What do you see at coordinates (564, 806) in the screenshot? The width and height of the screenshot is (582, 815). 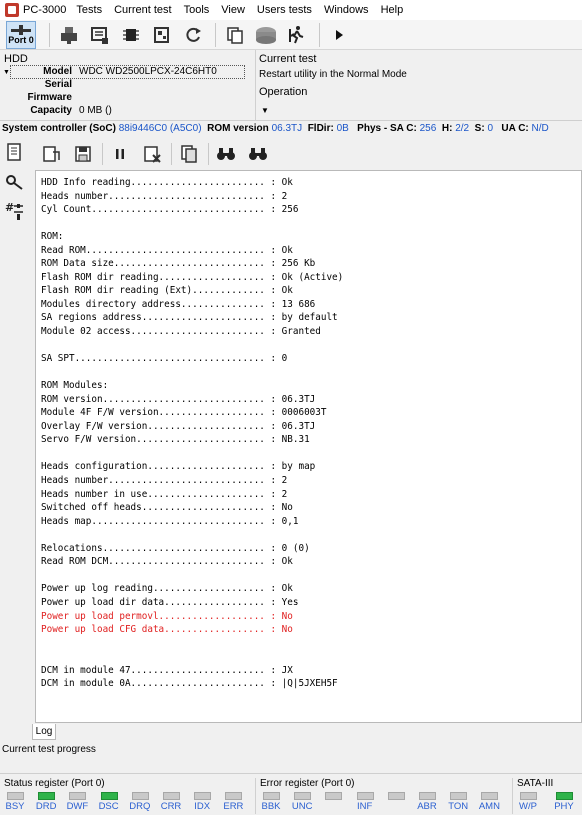 I see `led-label: PHY` at bounding box center [564, 806].